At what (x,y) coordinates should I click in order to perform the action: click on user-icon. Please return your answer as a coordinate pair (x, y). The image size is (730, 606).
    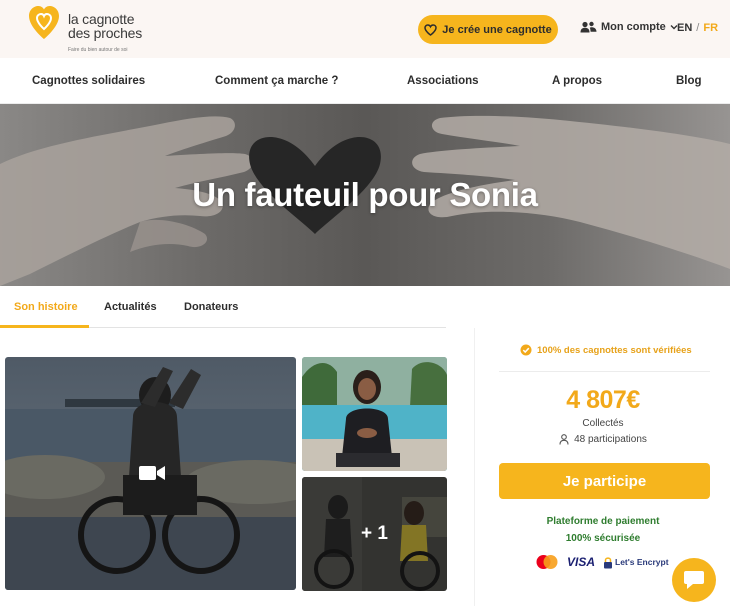
    Looking at the image, I should click on (564, 439).